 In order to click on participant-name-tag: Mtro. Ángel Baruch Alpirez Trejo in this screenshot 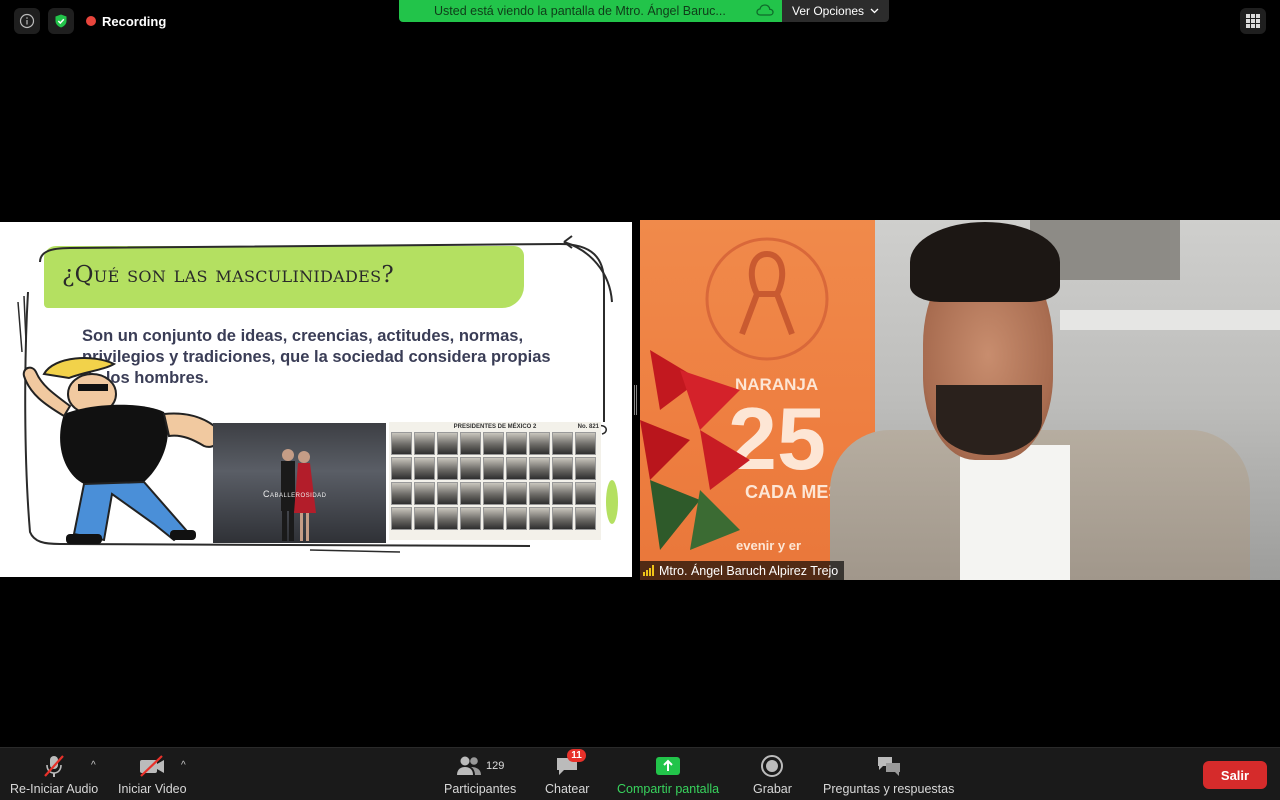, I will do `click(742, 570)`.